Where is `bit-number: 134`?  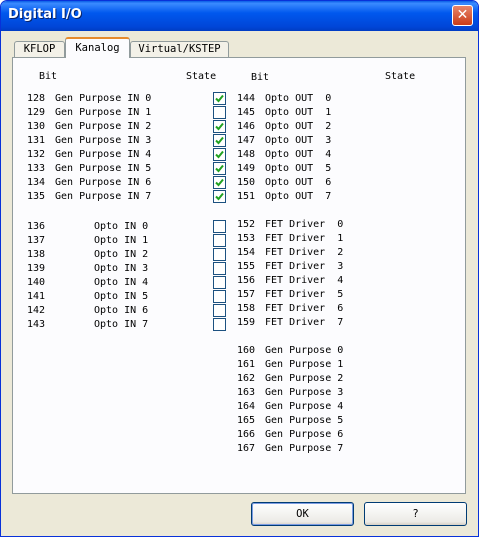 bit-number: 134 is located at coordinates (36, 182).